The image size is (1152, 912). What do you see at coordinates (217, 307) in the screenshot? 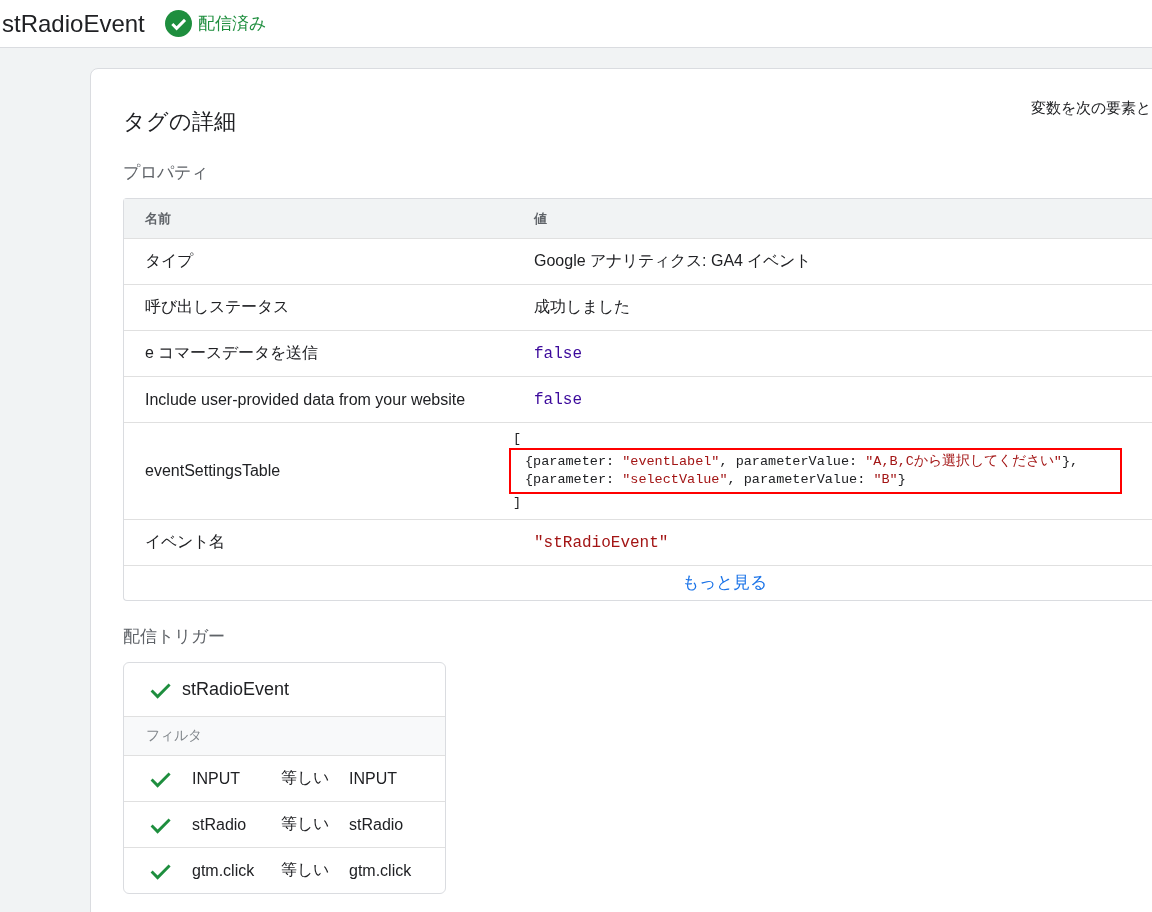
I see `property-name: 呼び出しステータス` at bounding box center [217, 307].